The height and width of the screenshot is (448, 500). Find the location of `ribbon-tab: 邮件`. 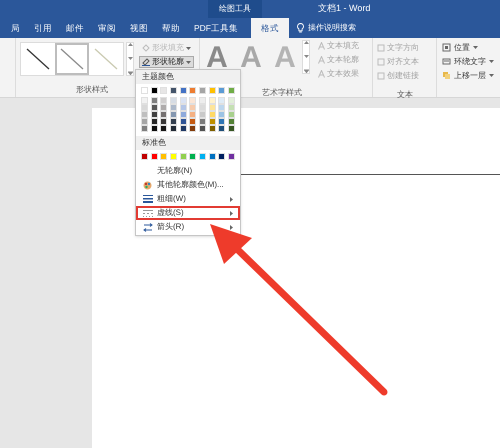

ribbon-tab: 邮件 is located at coordinates (75, 28).